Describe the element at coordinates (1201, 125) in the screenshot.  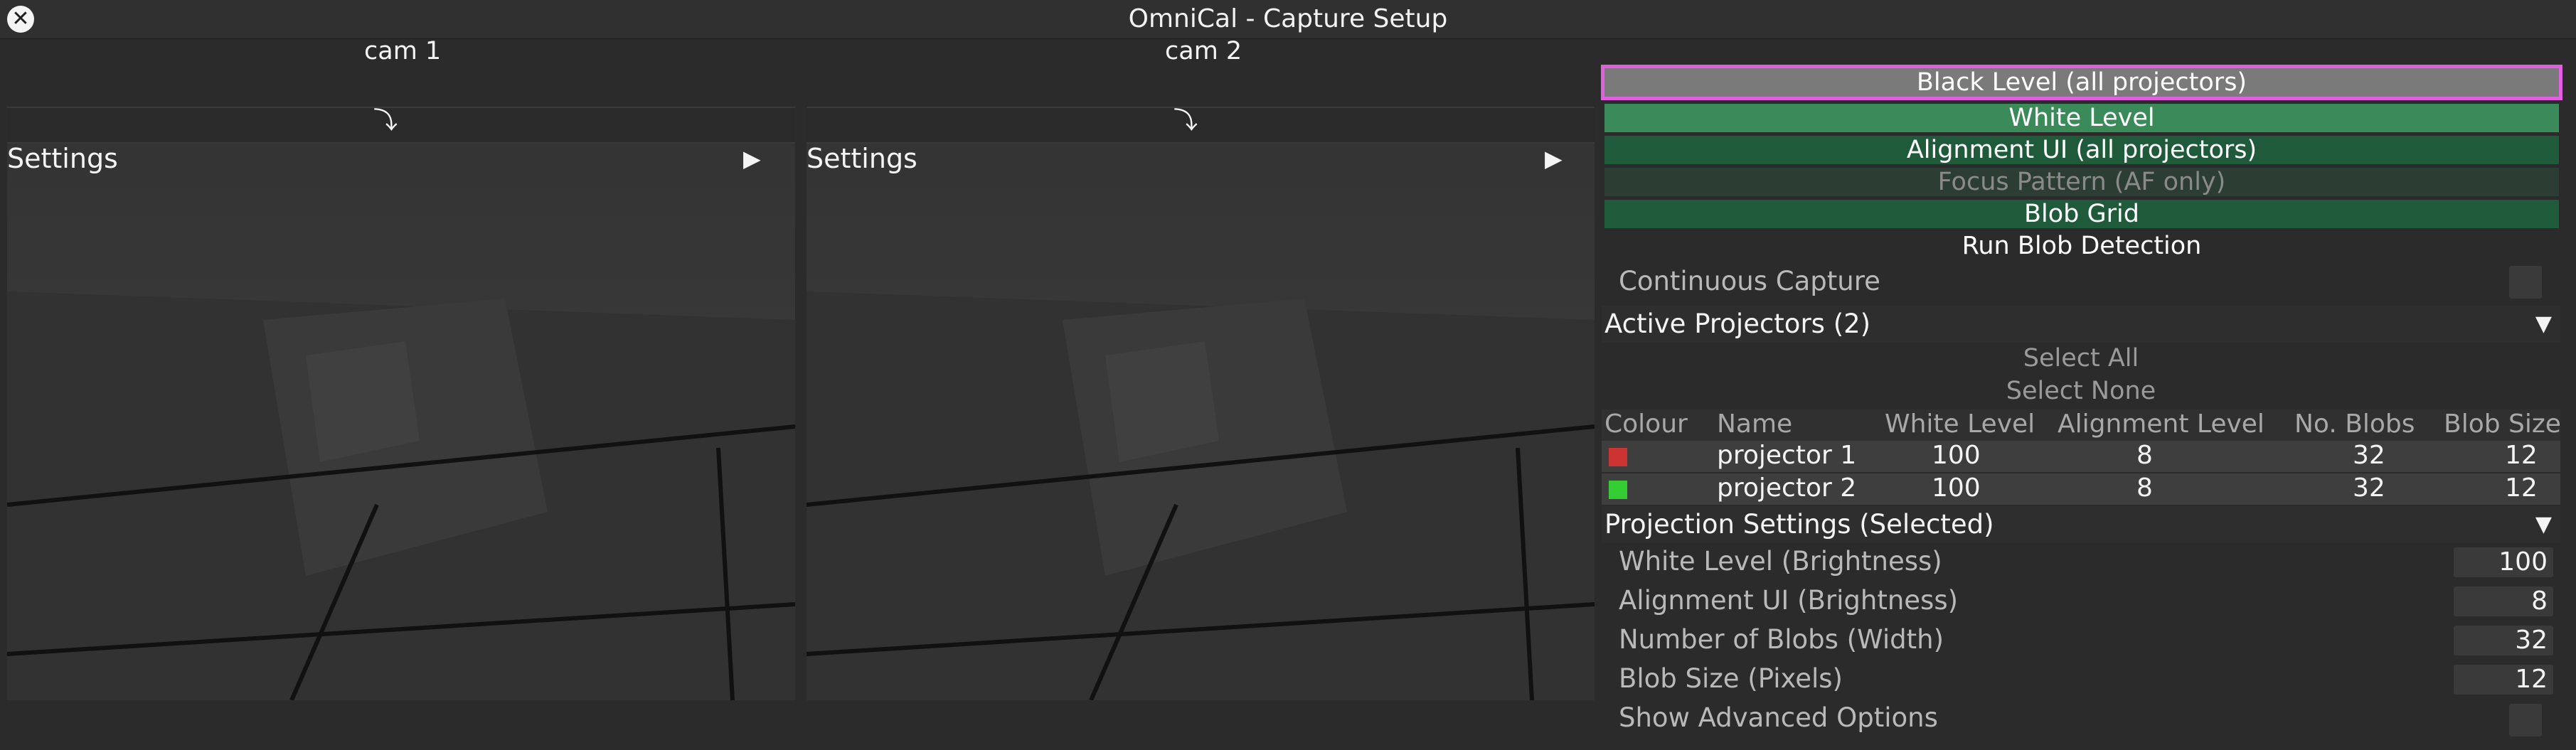
I see `camera-2-toolbar` at that location.